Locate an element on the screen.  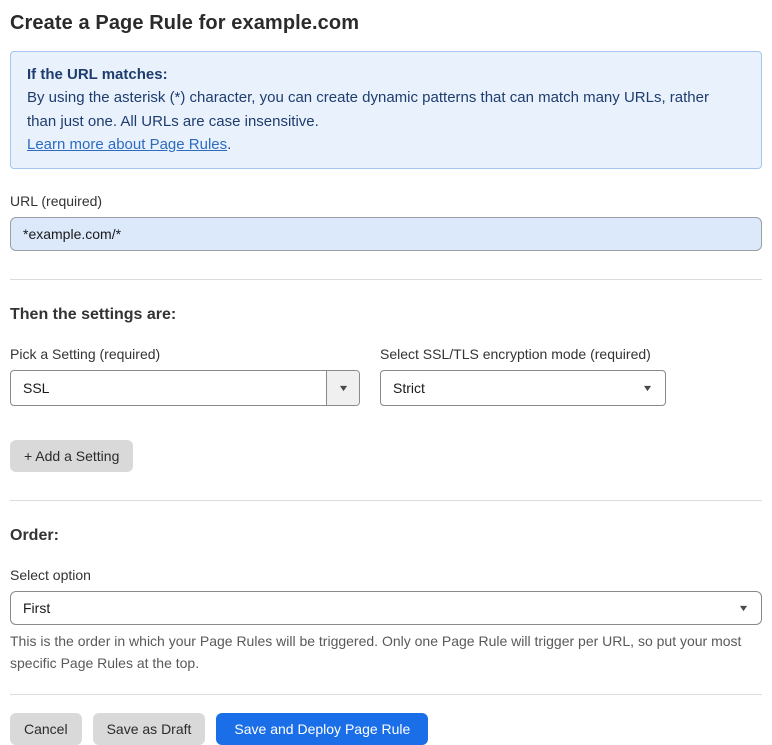
order-select-arrow-wrap: ▼ is located at coordinates (749, 607).